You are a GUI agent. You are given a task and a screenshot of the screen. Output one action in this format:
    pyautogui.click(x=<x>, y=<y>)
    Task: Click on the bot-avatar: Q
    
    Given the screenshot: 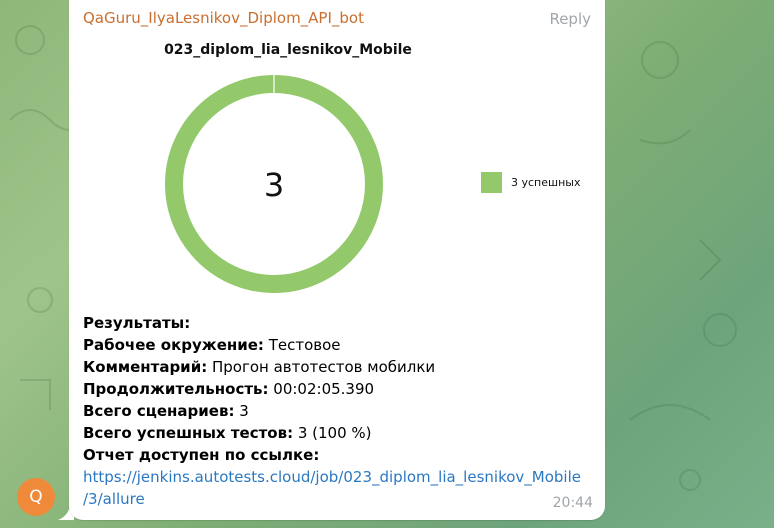 What is the action you would take?
    pyautogui.click(x=36, y=497)
    